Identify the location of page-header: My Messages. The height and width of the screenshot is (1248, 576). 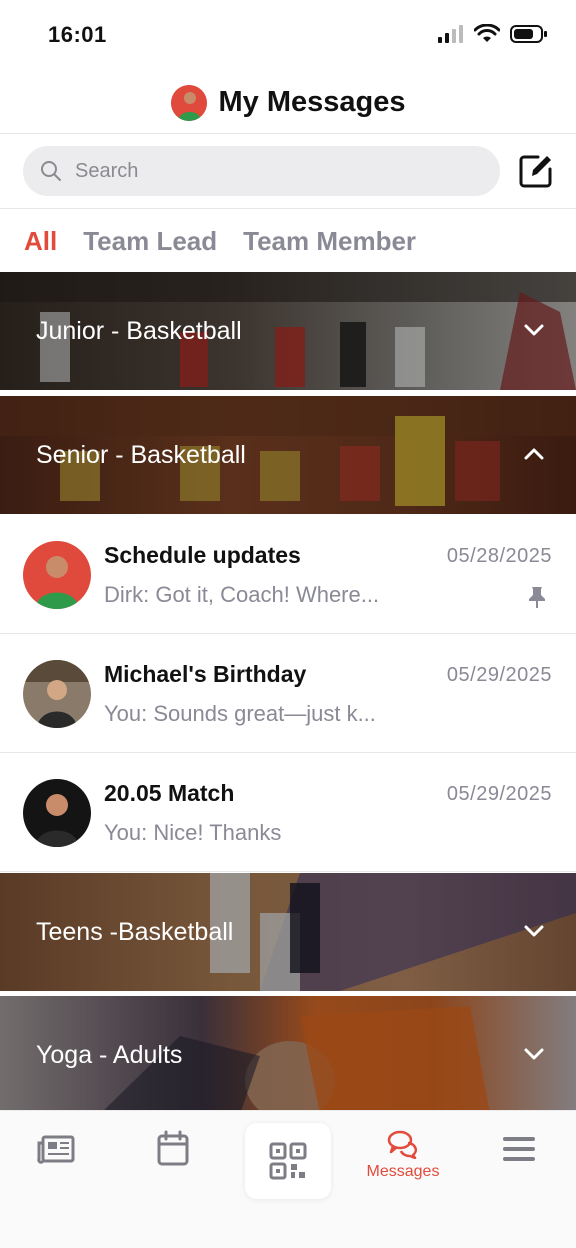
(288, 103).